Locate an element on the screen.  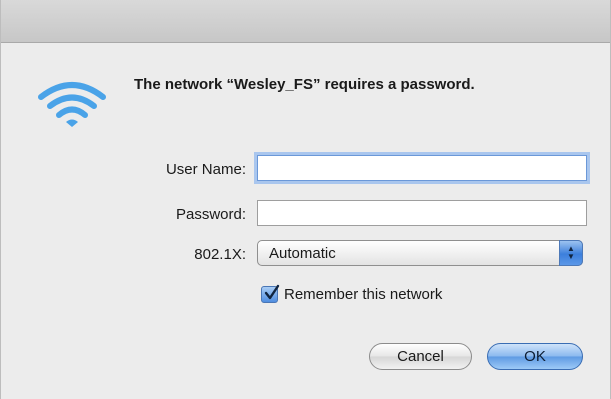
popup-arrows-icon: ▲ ▼ is located at coordinates (571, 253).